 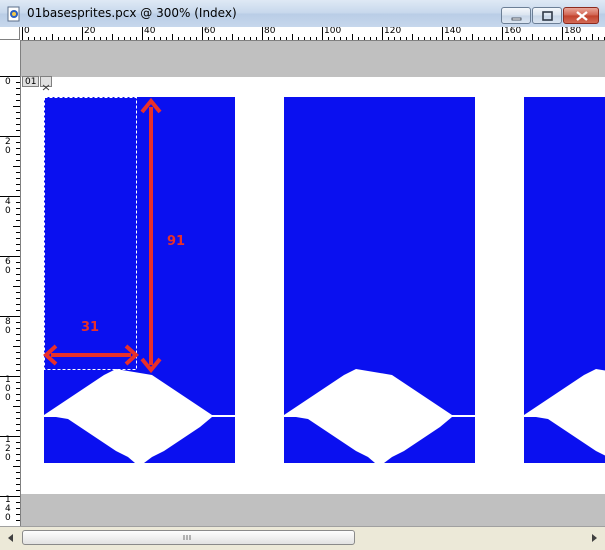 I want to click on psp-document-icon, so click(x=13, y=14).